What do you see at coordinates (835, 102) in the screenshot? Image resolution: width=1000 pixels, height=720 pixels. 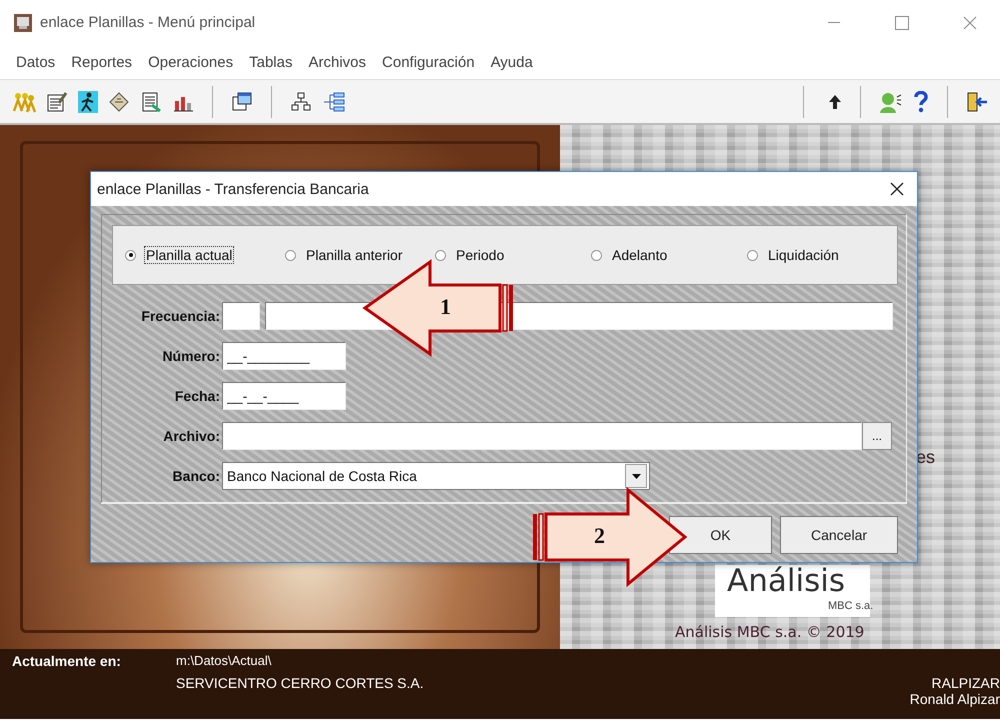 I see `up-arrow-icon` at bounding box center [835, 102].